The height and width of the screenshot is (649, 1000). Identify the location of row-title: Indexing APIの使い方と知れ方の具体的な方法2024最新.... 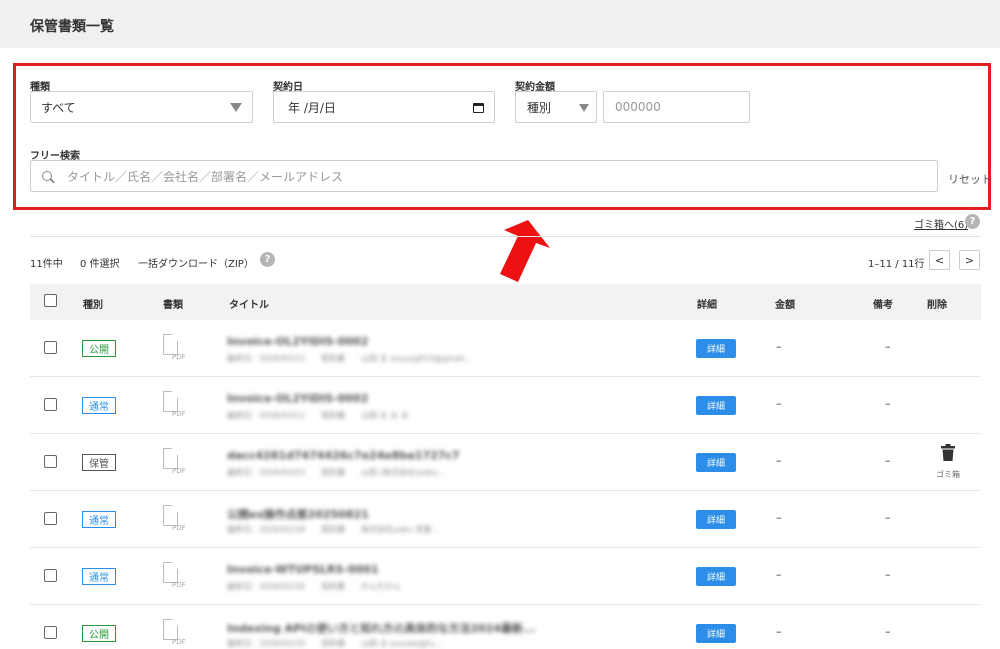
(381, 628).